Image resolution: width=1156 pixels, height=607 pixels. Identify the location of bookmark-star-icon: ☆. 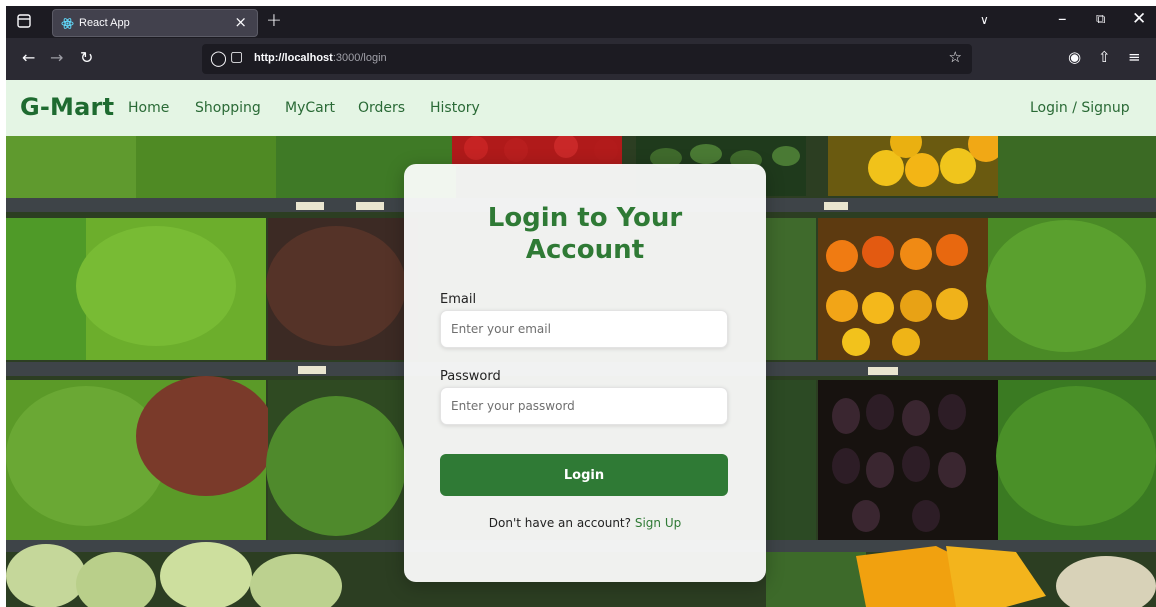
(955, 57).